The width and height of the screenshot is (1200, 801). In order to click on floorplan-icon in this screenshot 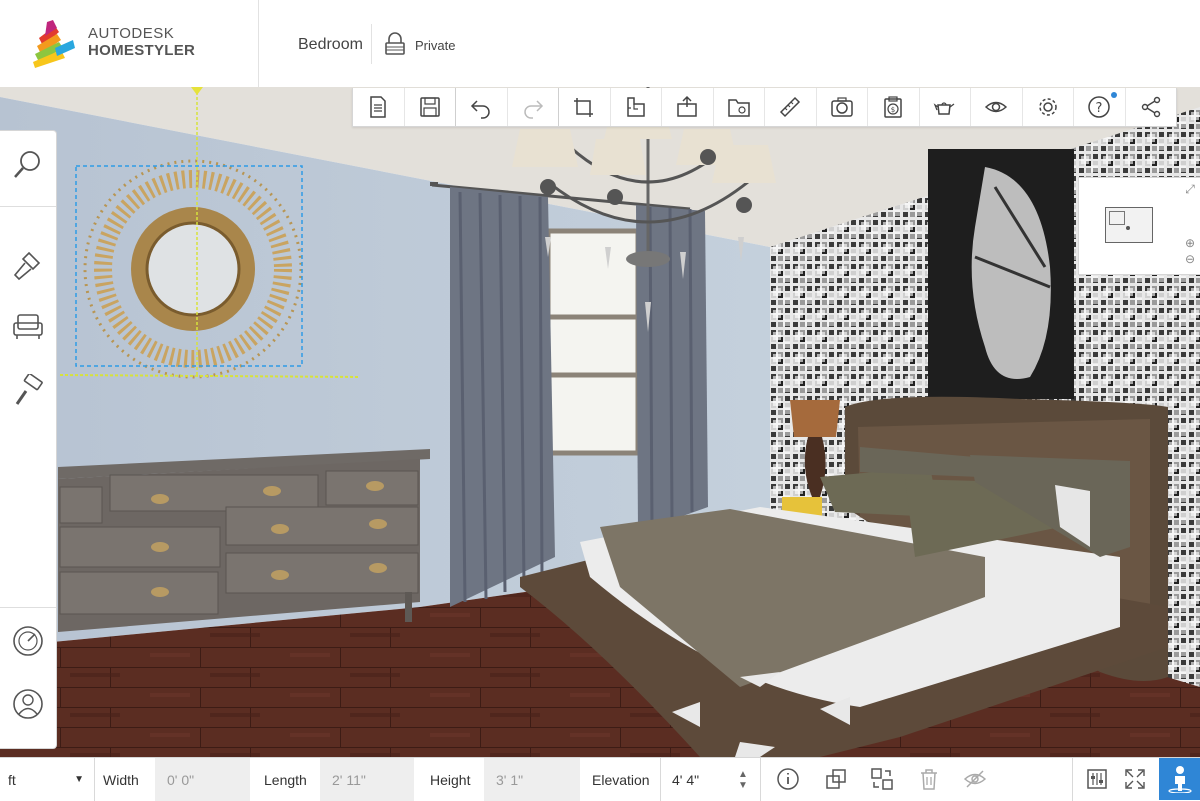, I will do `click(636, 107)`.